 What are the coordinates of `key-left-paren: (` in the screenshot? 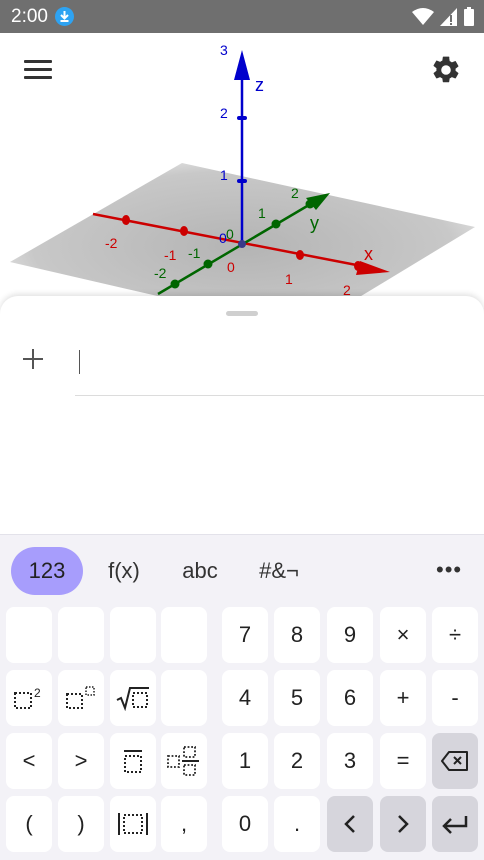 It's located at (29, 824).